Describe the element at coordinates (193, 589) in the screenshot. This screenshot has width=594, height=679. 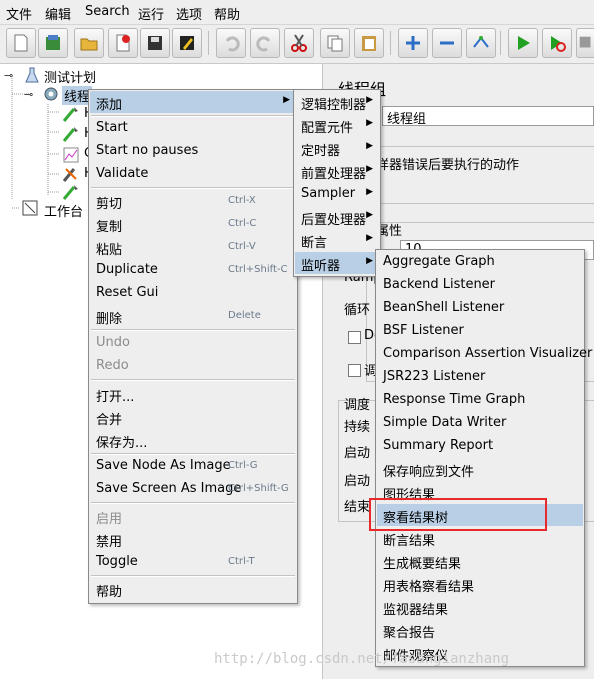
I see `menu-item-help: 帮助` at that location.